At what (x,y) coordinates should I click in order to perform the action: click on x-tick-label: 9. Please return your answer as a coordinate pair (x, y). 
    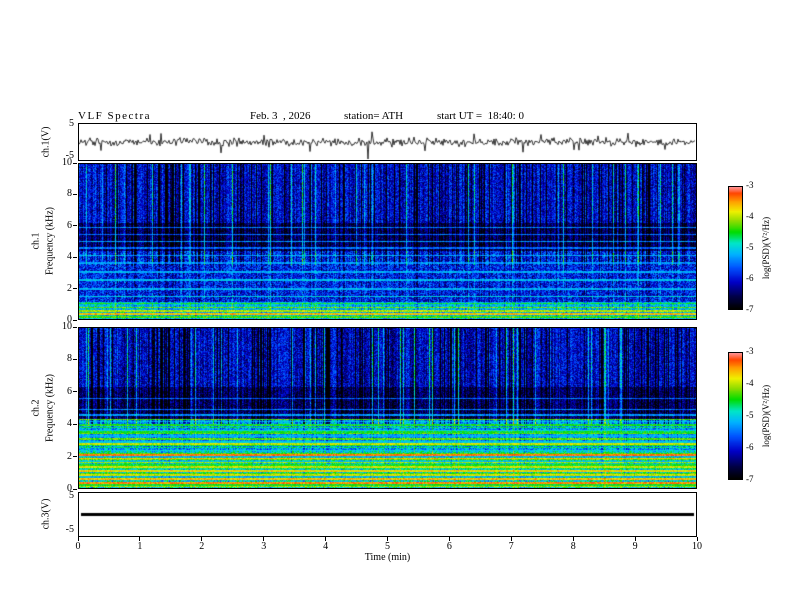
    Looking at the image, I should click on (635, 546).